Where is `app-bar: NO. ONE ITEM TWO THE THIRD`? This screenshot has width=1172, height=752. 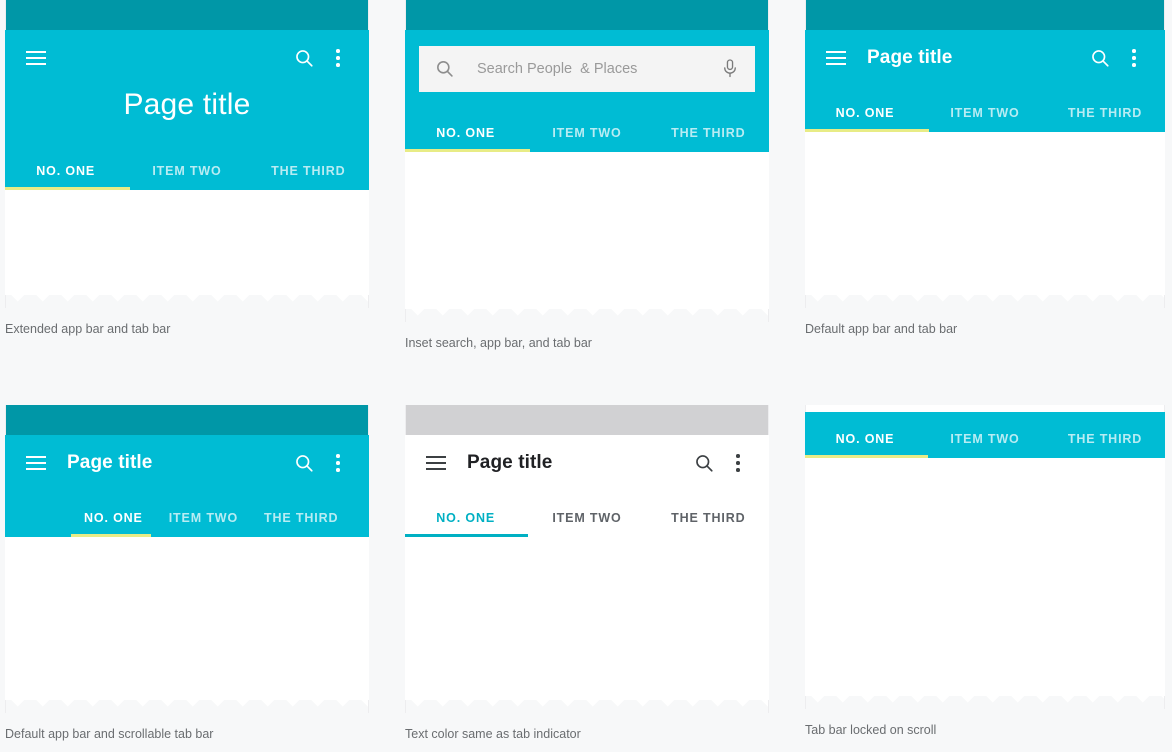
app-bar: NO. ONE ITEM TWO THE THIRD is located at coordinates (985, 435).